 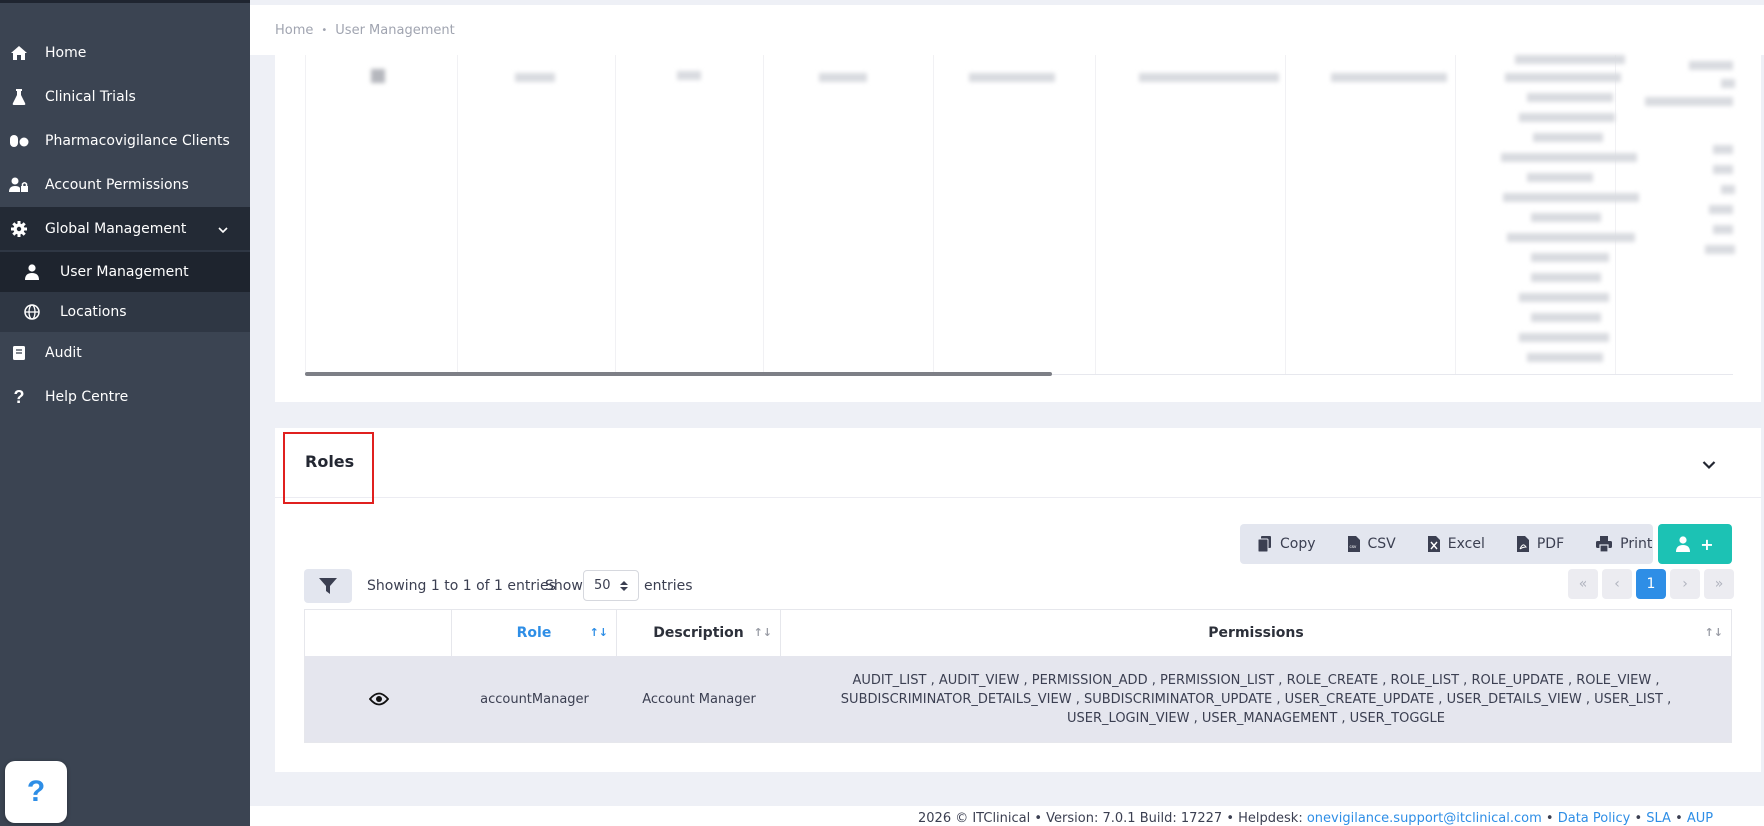 I want to click on copy-button: Copy, so click(x=1285, y=544).